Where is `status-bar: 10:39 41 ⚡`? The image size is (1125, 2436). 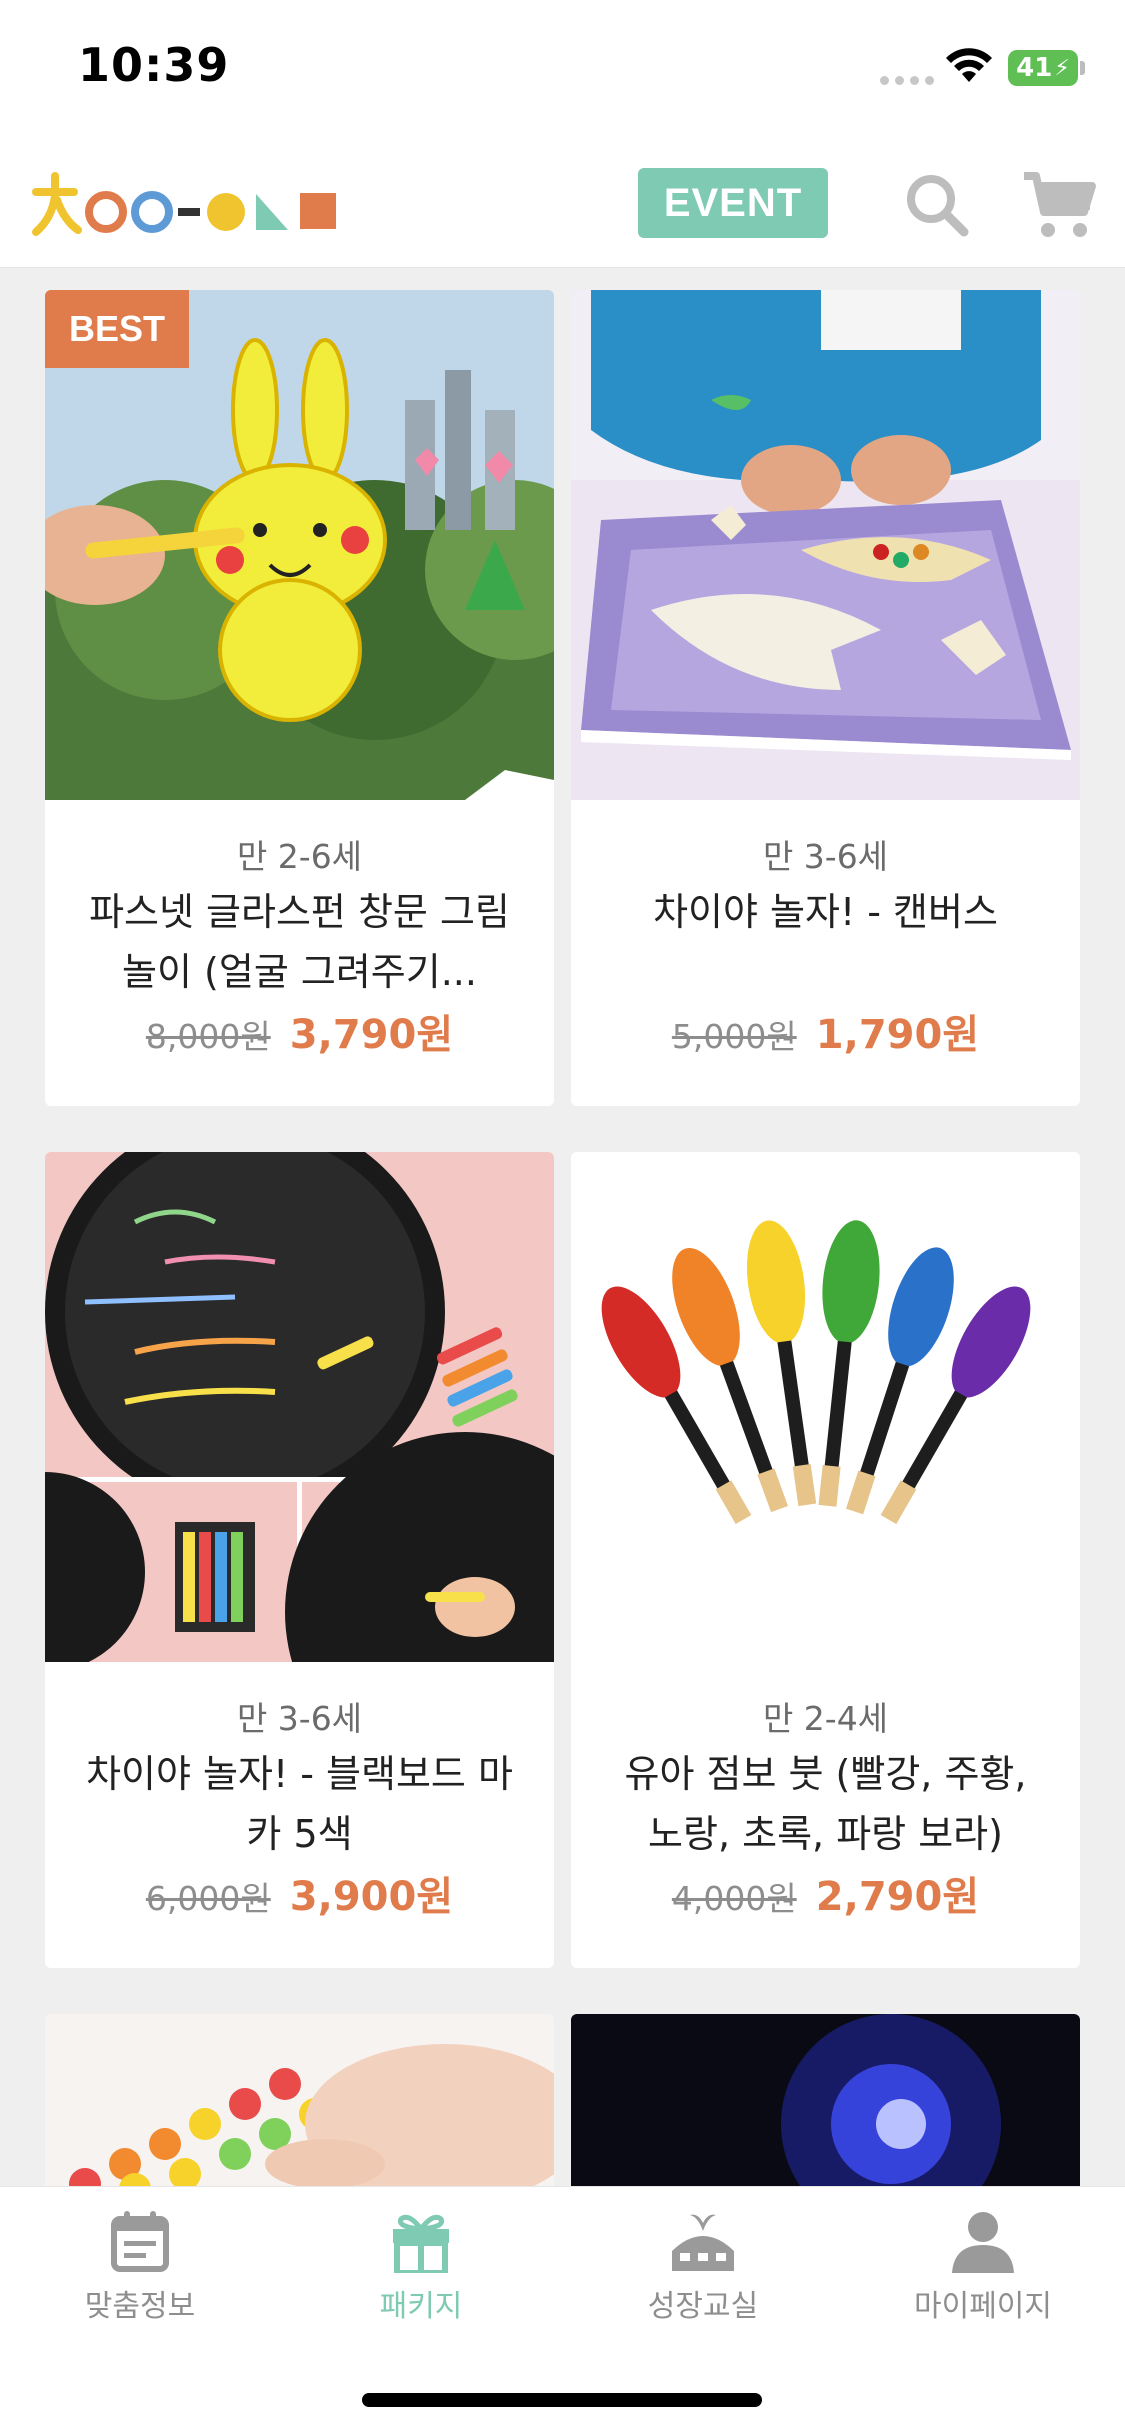
status-bar: 10:39 41 ⚡ is located at coordinates (562, 70).